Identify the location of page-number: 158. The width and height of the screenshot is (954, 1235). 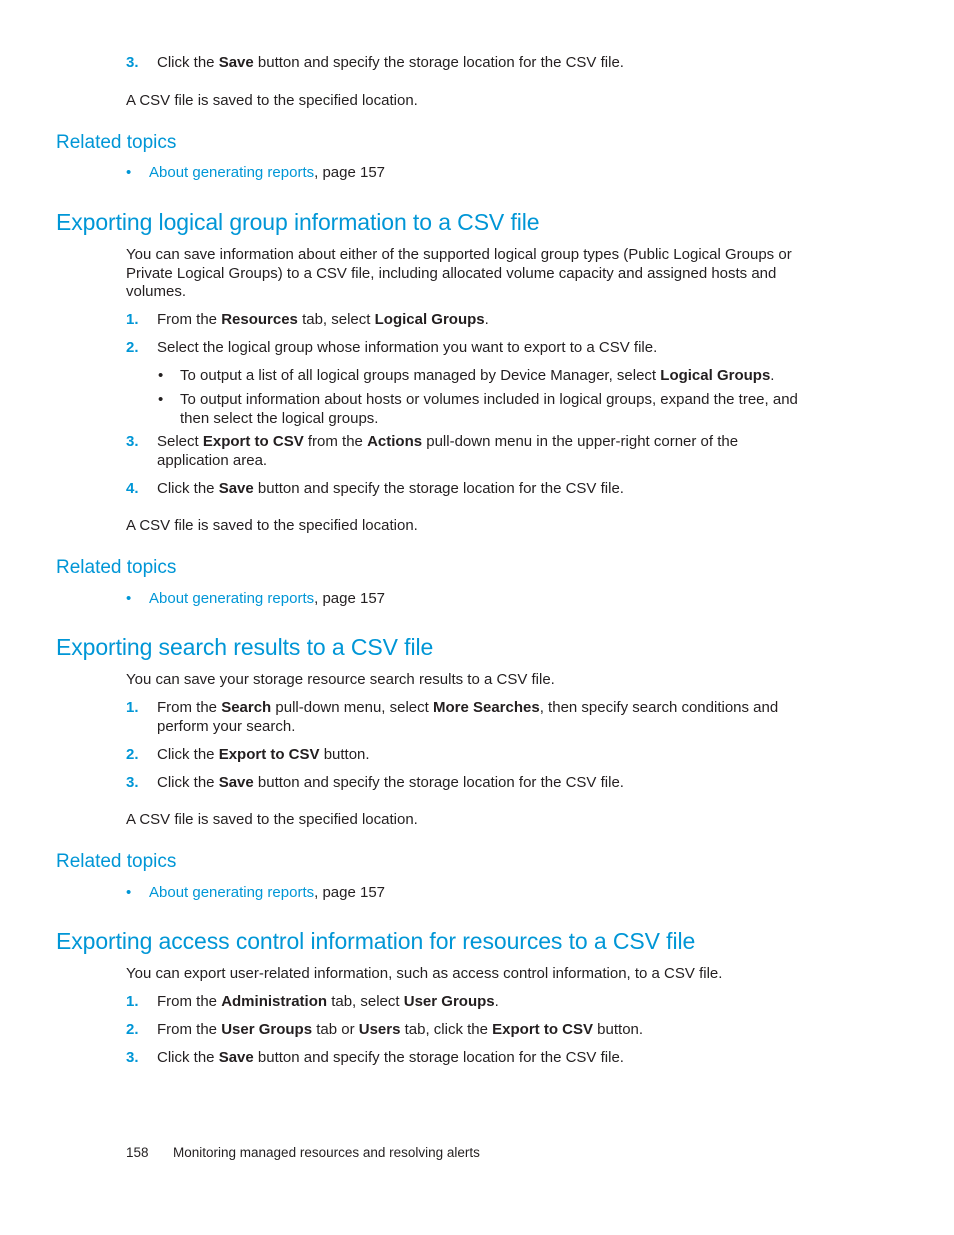
(137, 1152).